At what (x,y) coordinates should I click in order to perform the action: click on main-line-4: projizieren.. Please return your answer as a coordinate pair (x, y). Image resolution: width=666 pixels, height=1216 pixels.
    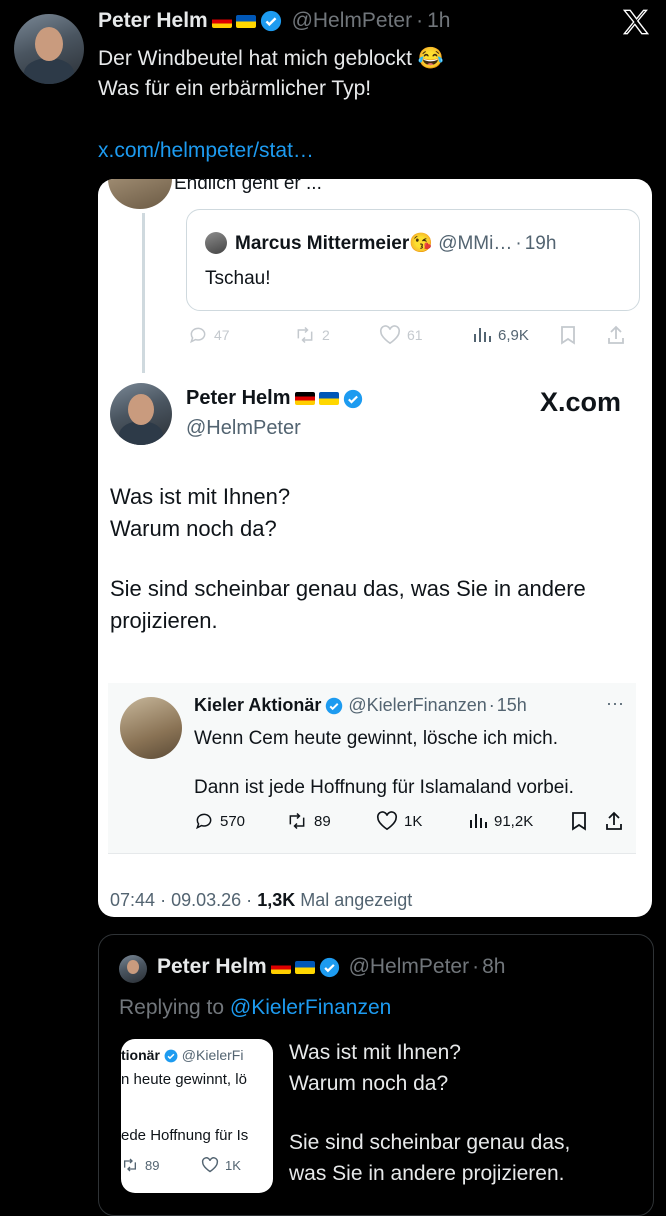
    Looking at the image, I should click on (164, 620).